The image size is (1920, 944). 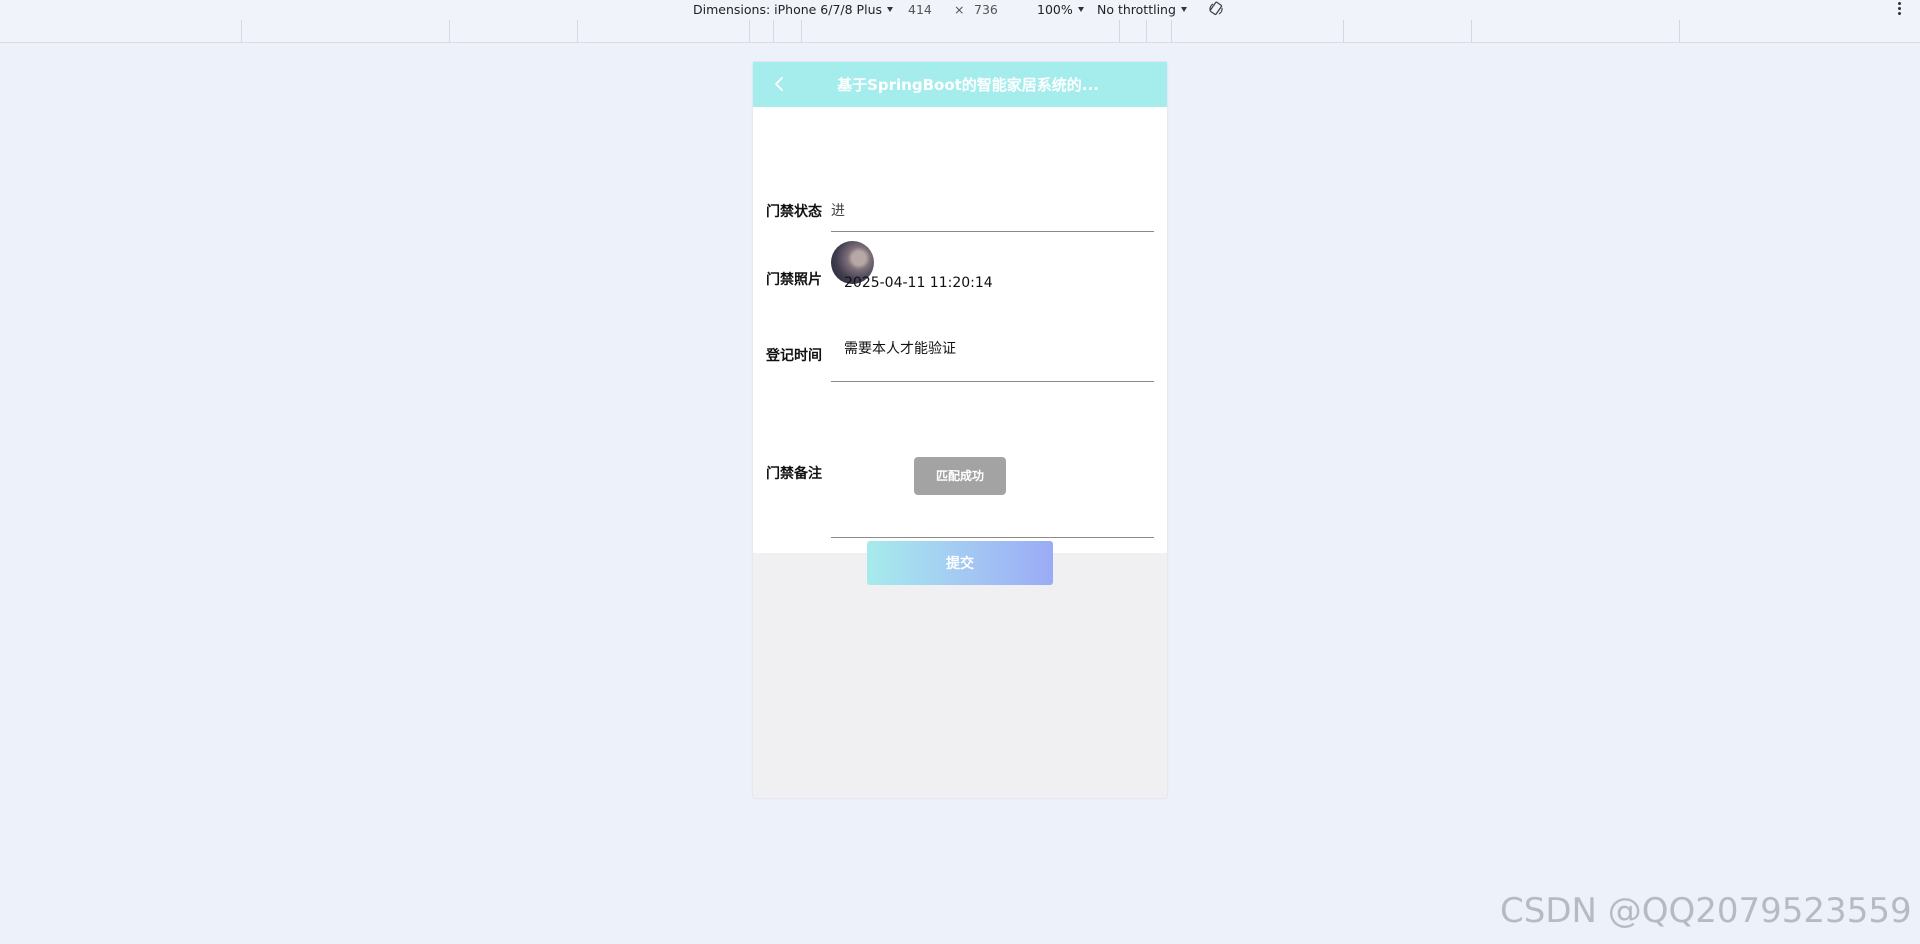 What do you see at coordinates (1136, 9) in the screenshot?
I see `throttling-label: No throttling` at bounding box center [1136, 9].